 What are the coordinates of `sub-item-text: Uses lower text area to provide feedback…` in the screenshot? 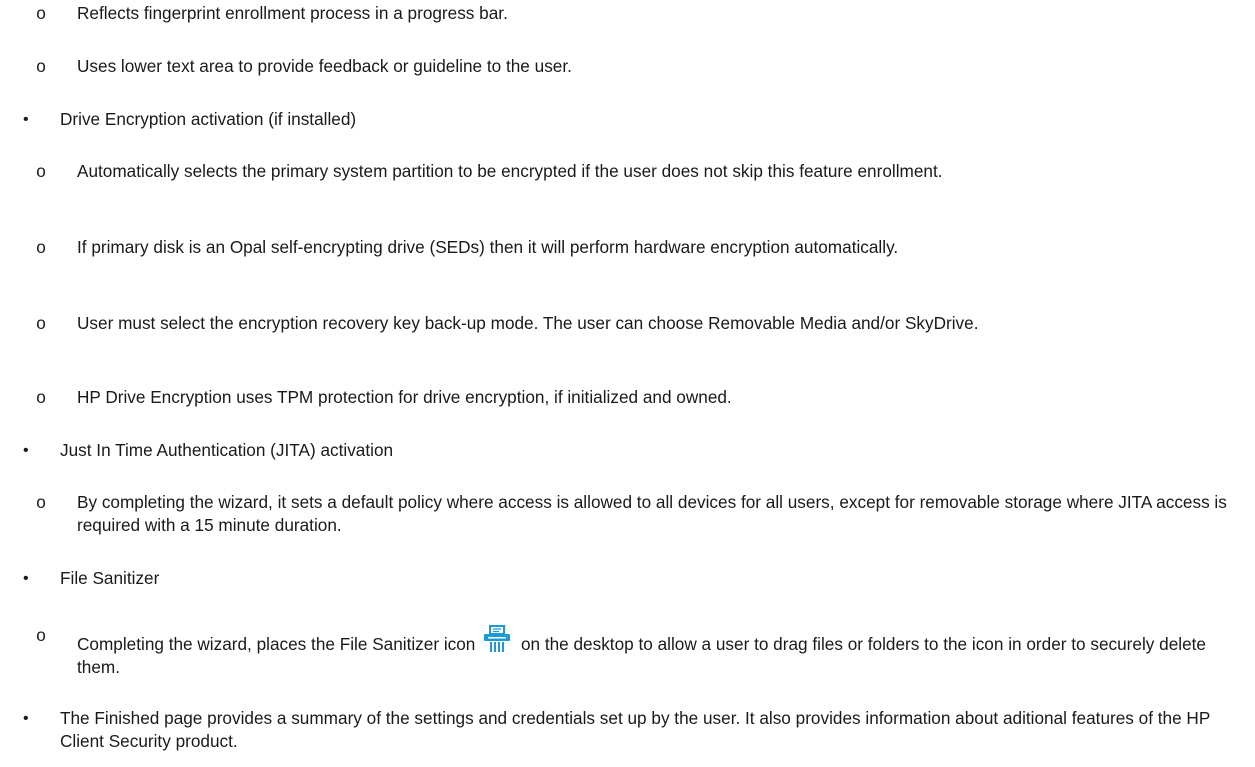 It's located at (324, 66).